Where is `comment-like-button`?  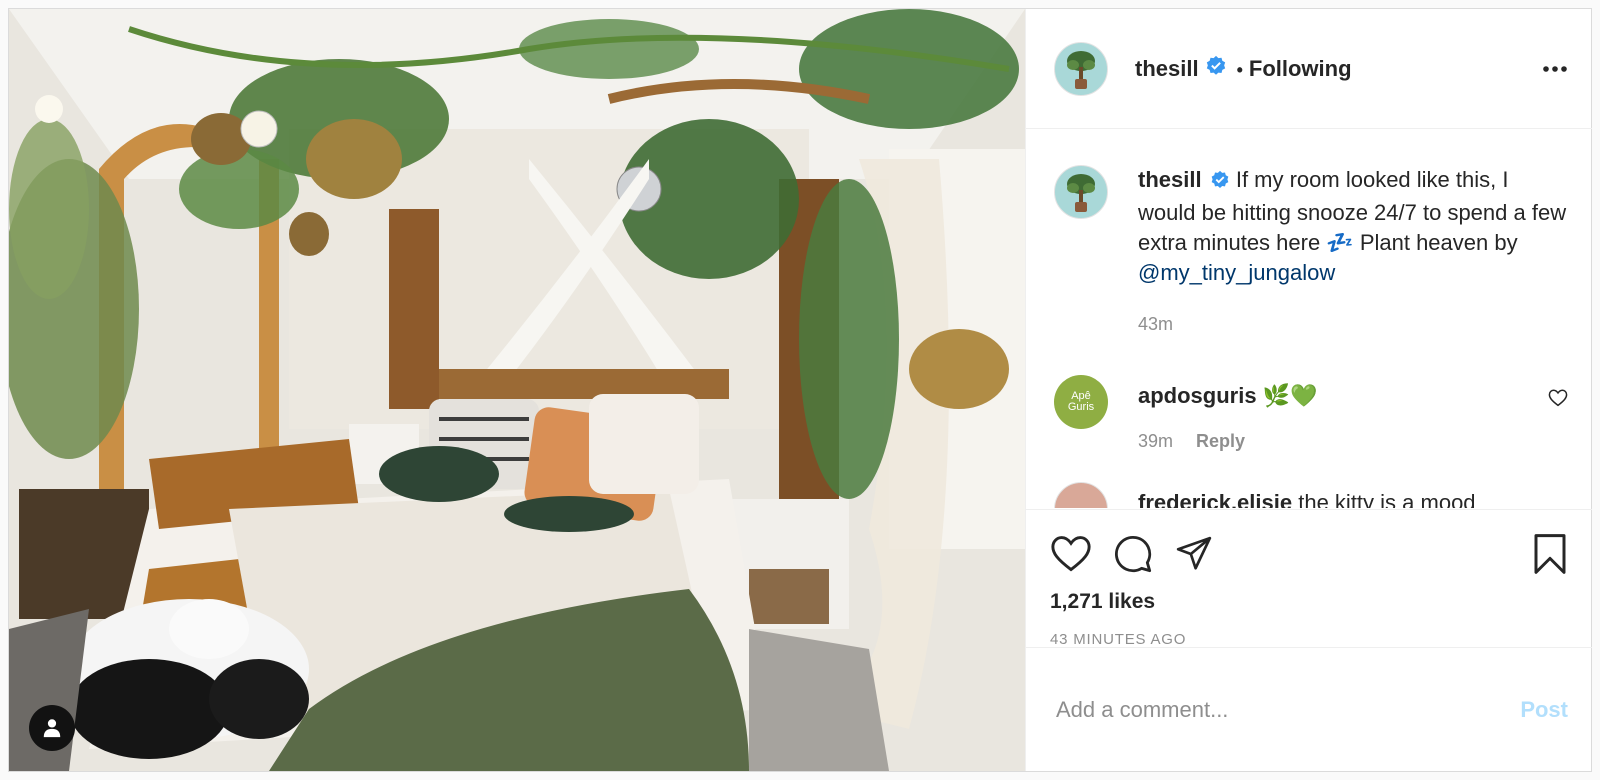 comment-like-button is located at coordinates (1558, 400).